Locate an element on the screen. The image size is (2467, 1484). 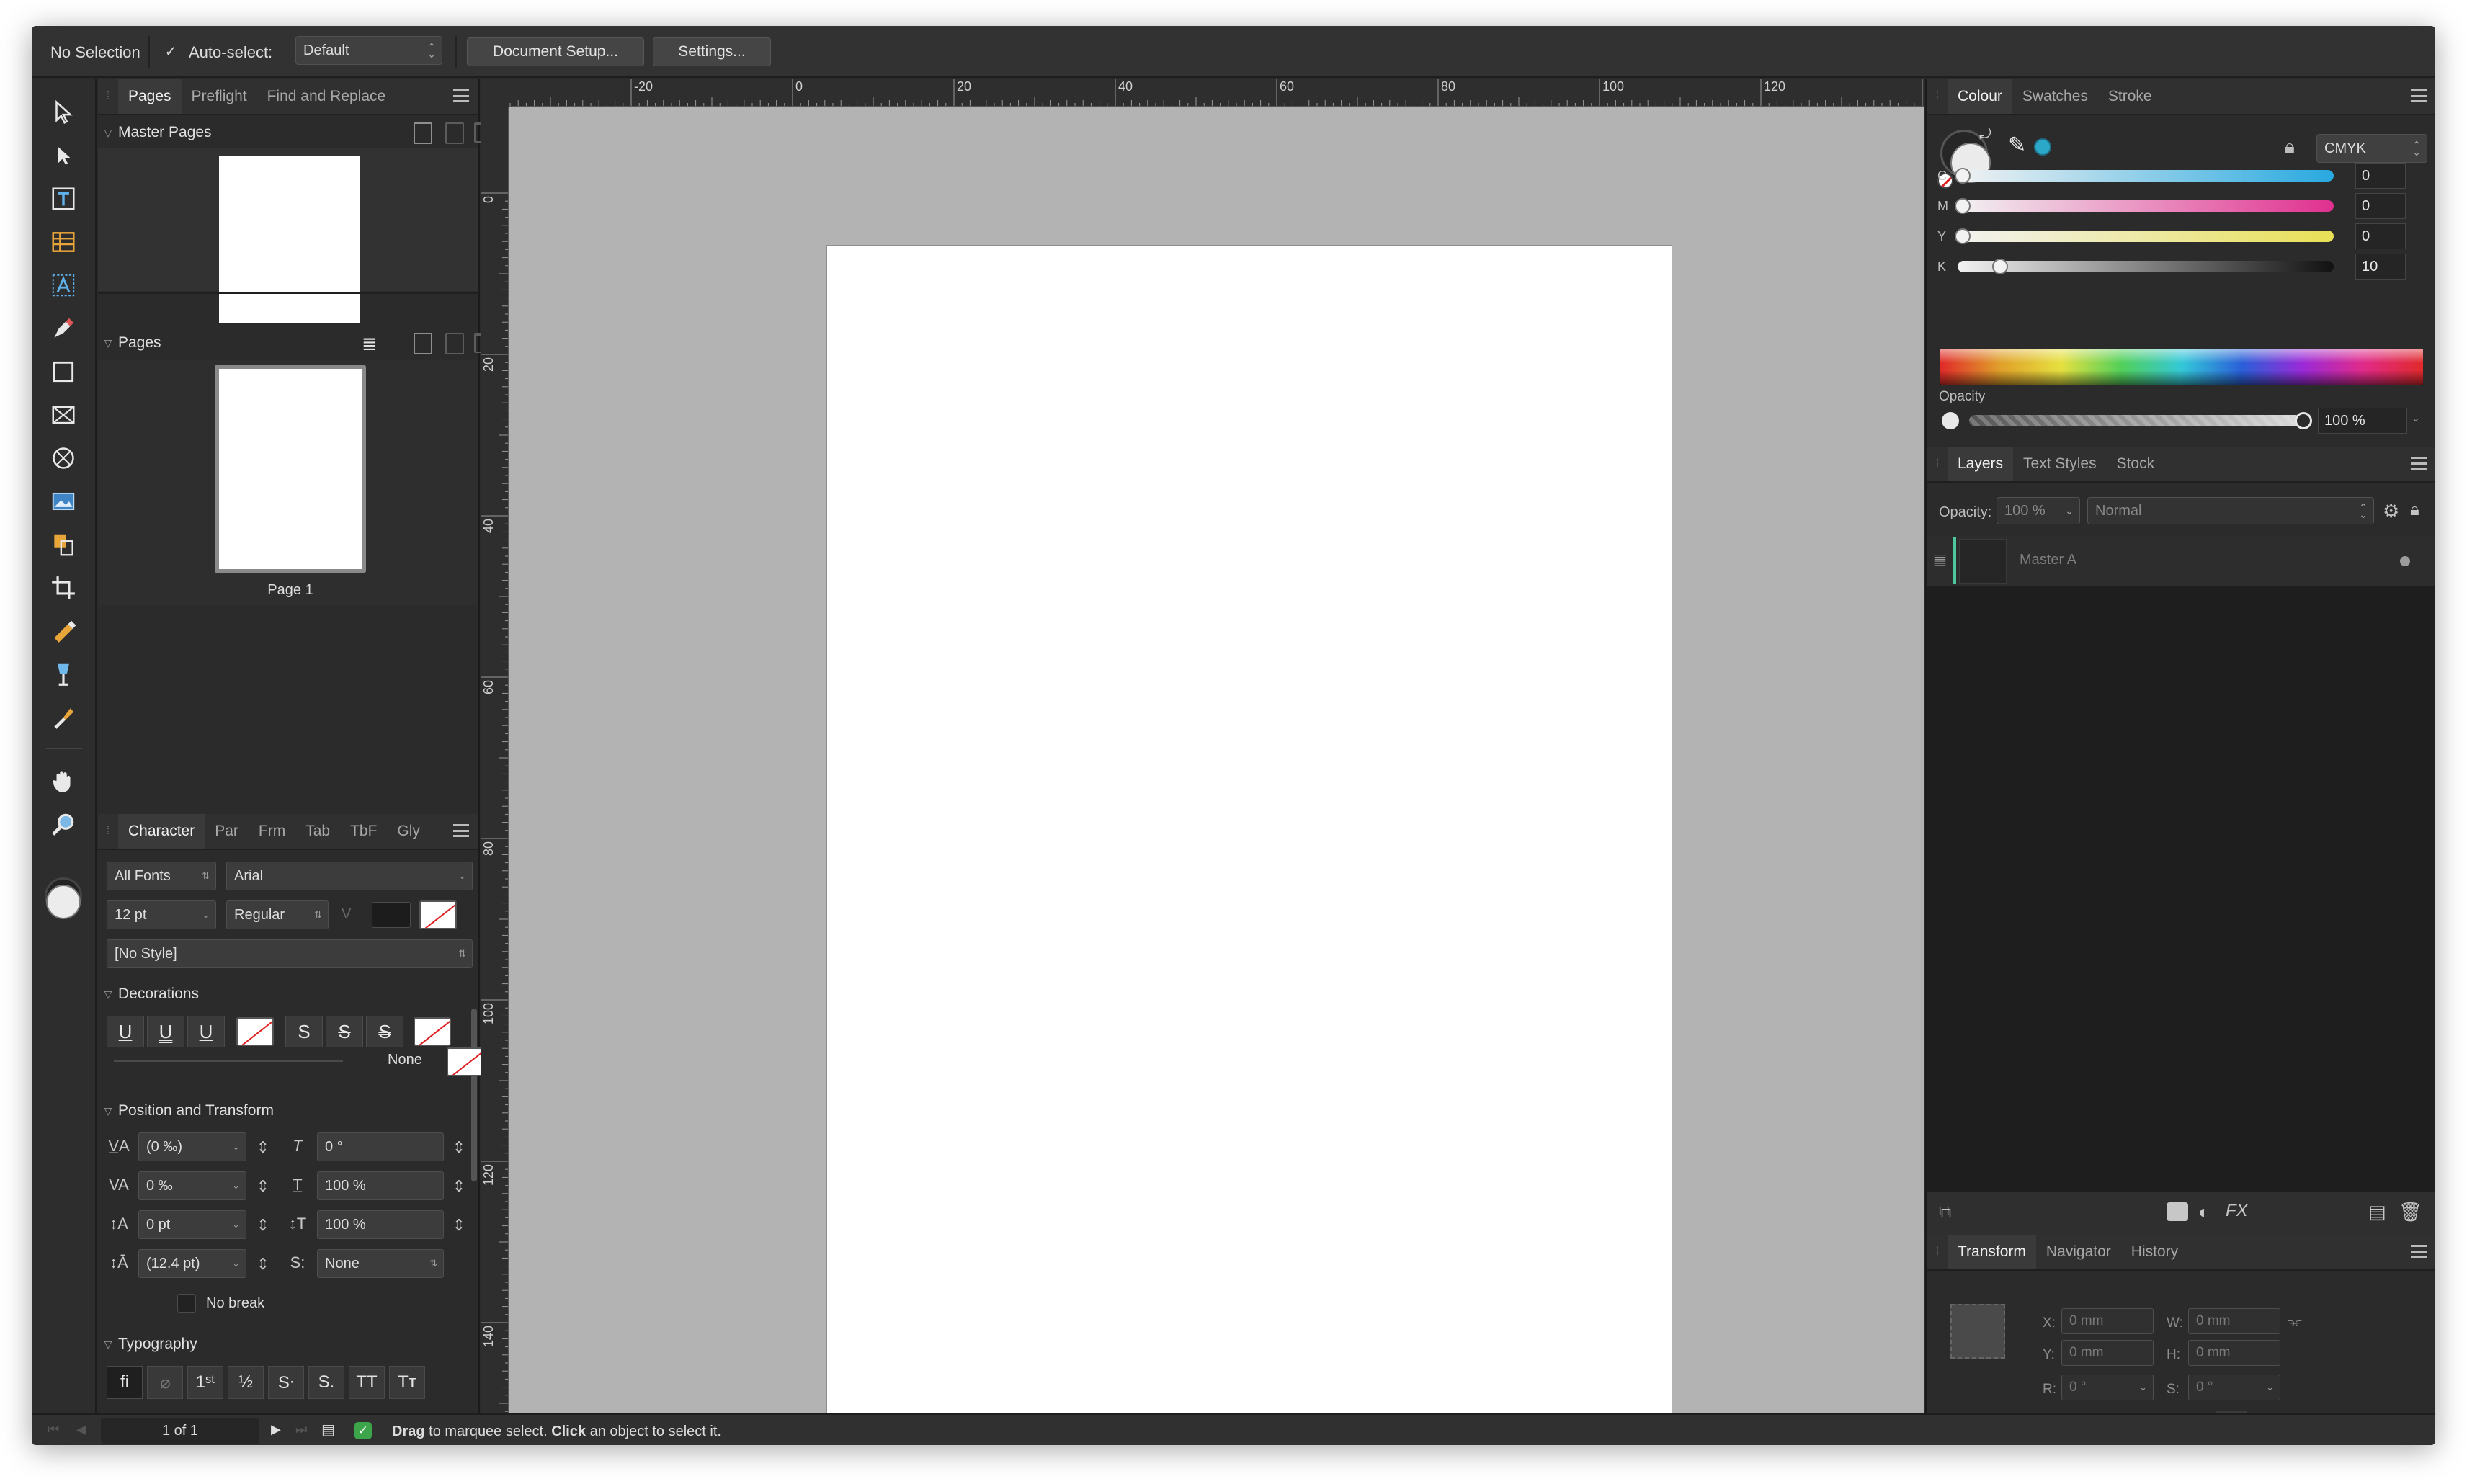
blend-mode-select: Normal ⌃ ⌄ is located at coordinates (2230, 510).